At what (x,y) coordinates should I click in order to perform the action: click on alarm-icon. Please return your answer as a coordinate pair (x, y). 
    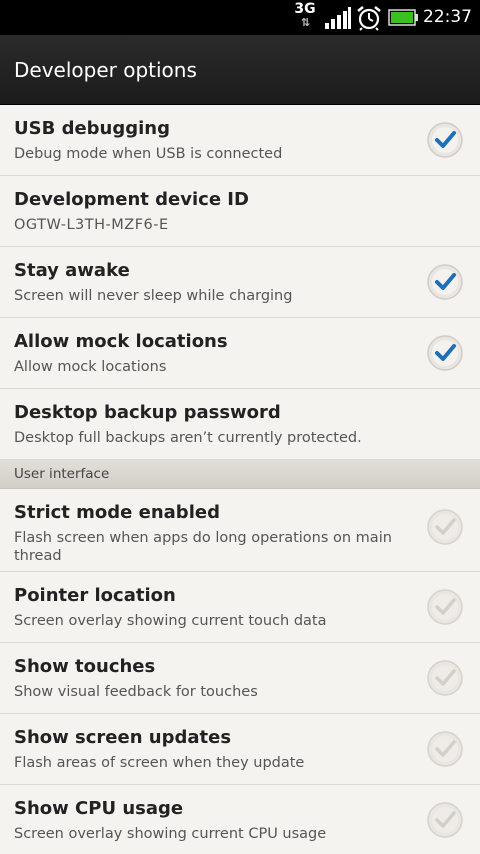
    Looking at the image, I should click on (369, 18).